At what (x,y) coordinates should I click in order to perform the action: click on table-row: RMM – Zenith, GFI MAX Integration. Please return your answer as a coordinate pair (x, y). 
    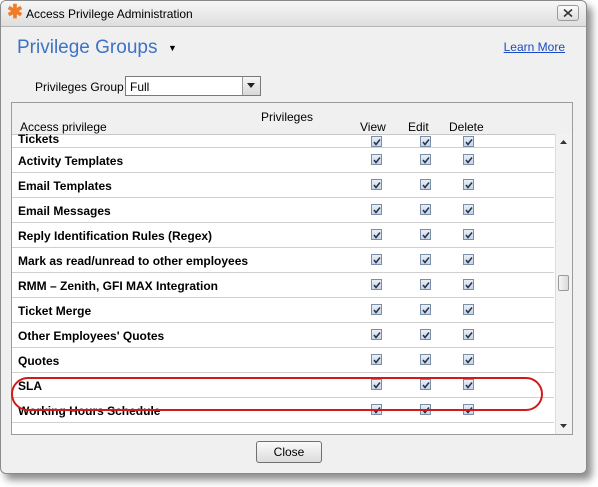
    Looking at the image, I should click on (283, 285).